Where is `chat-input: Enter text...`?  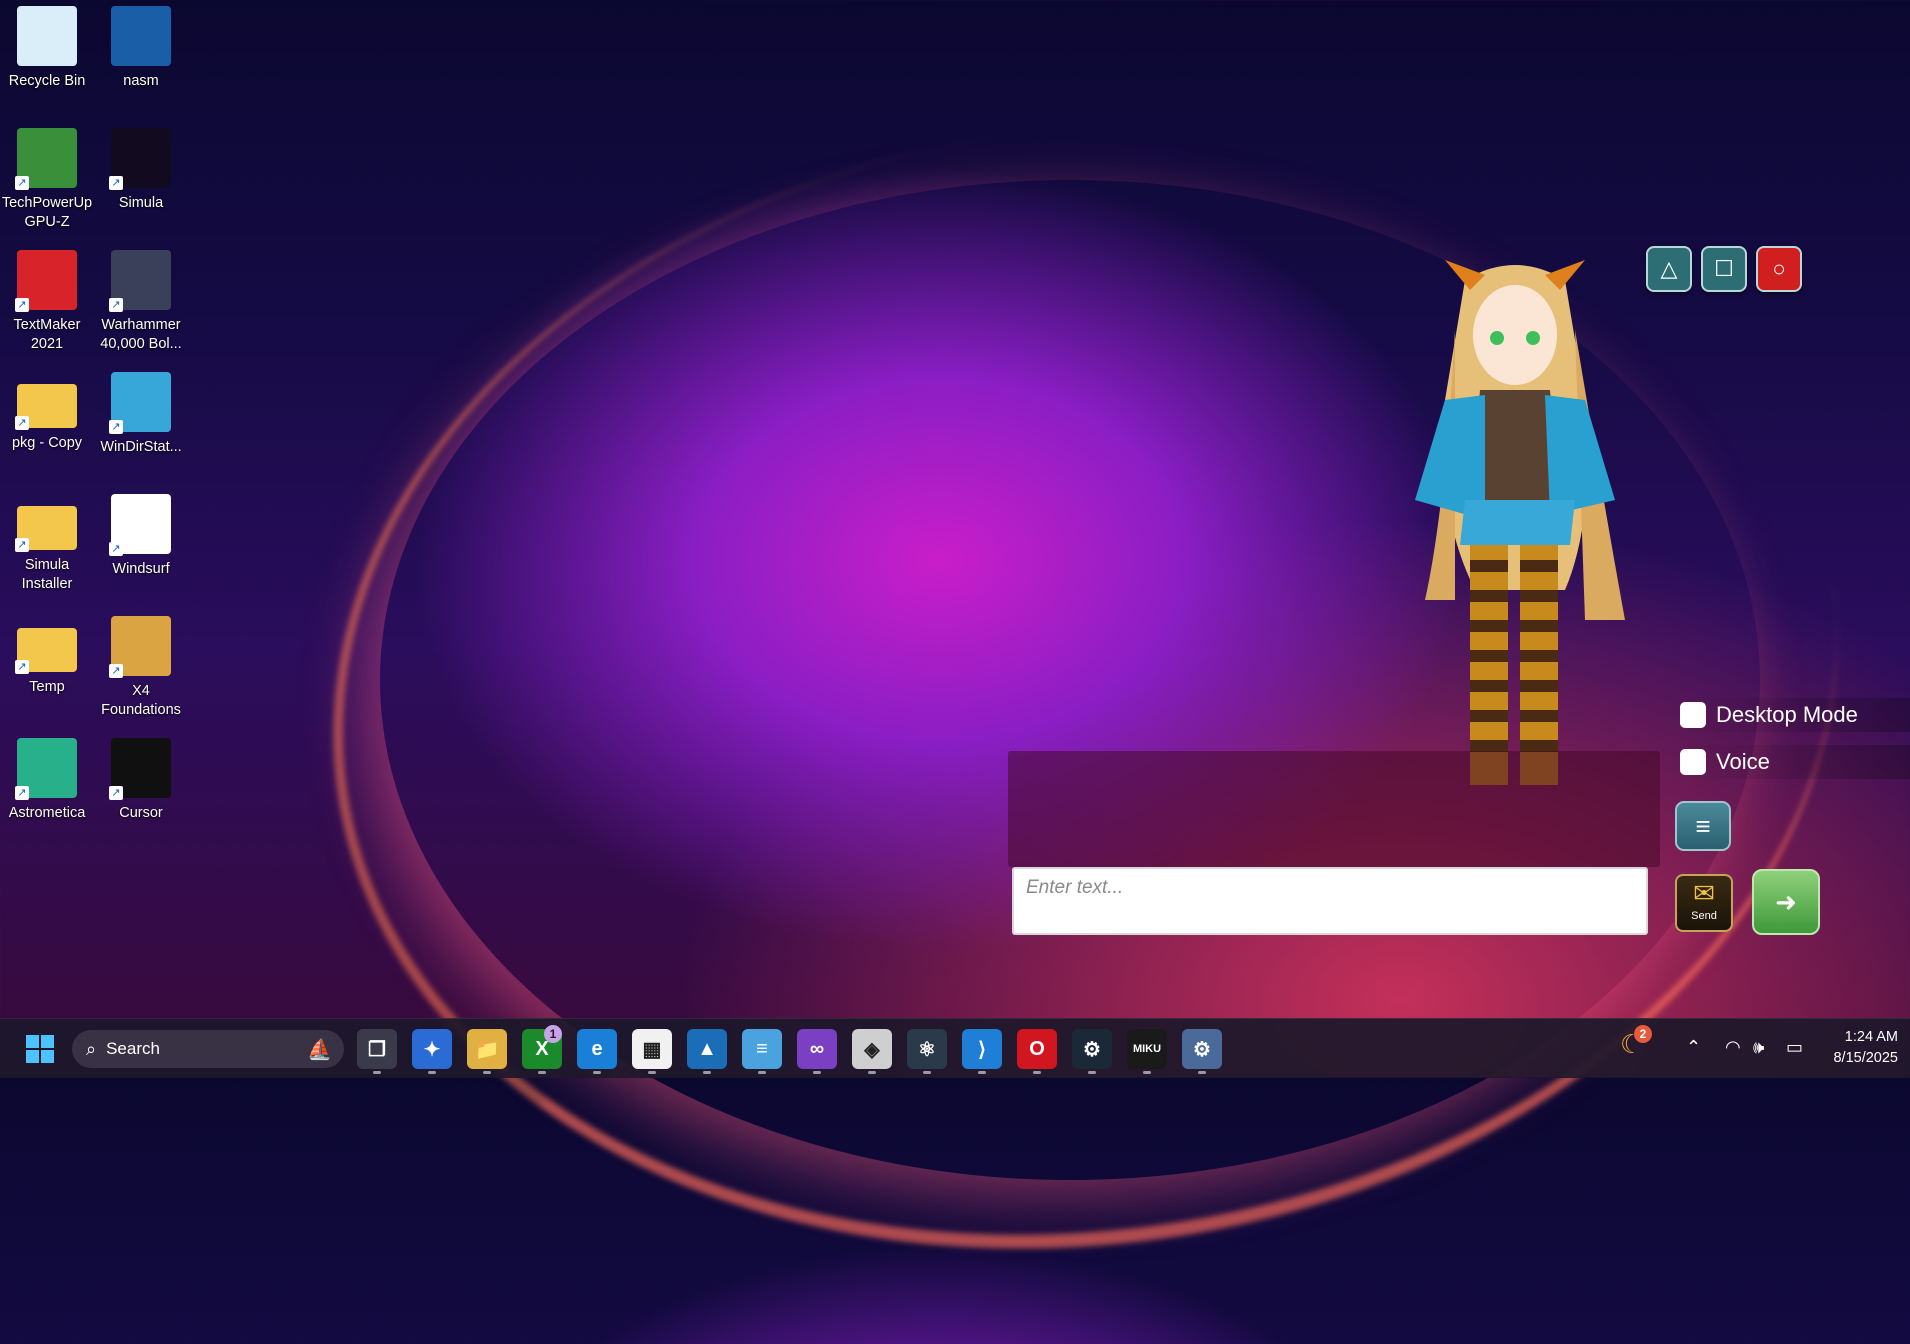
chat-input: Enter text... is located at coordinates (1330, 901).